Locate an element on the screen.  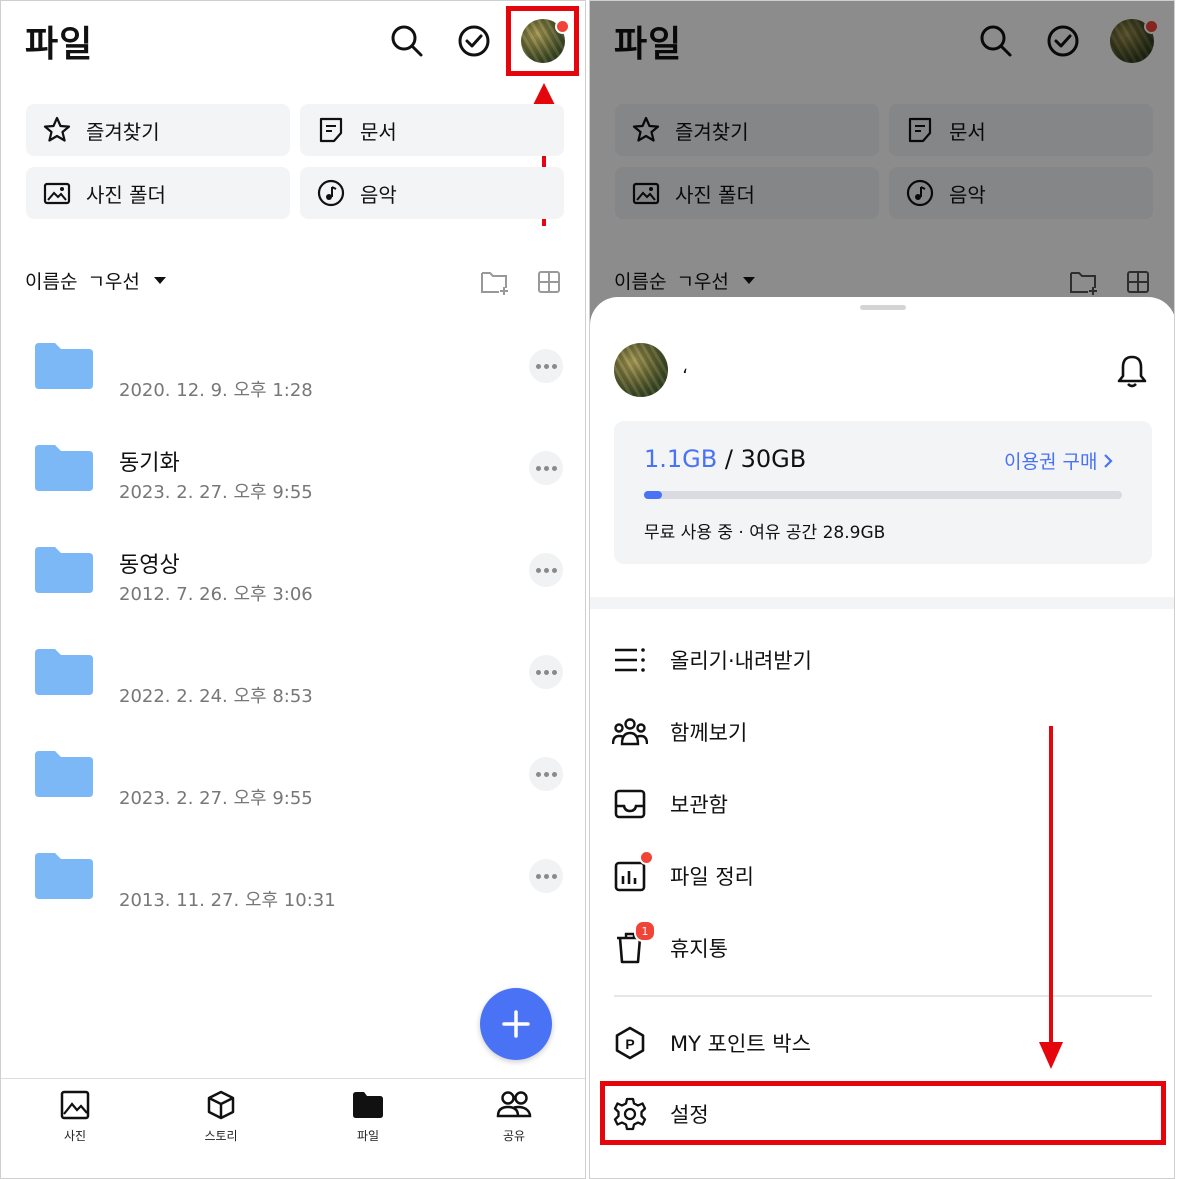
tab-story: 스토리 is located at coordinates (221, 1116).